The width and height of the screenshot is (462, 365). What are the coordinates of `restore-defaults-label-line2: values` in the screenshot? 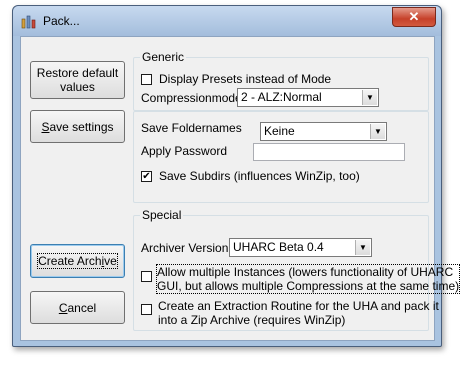 It's located at (77, 87).